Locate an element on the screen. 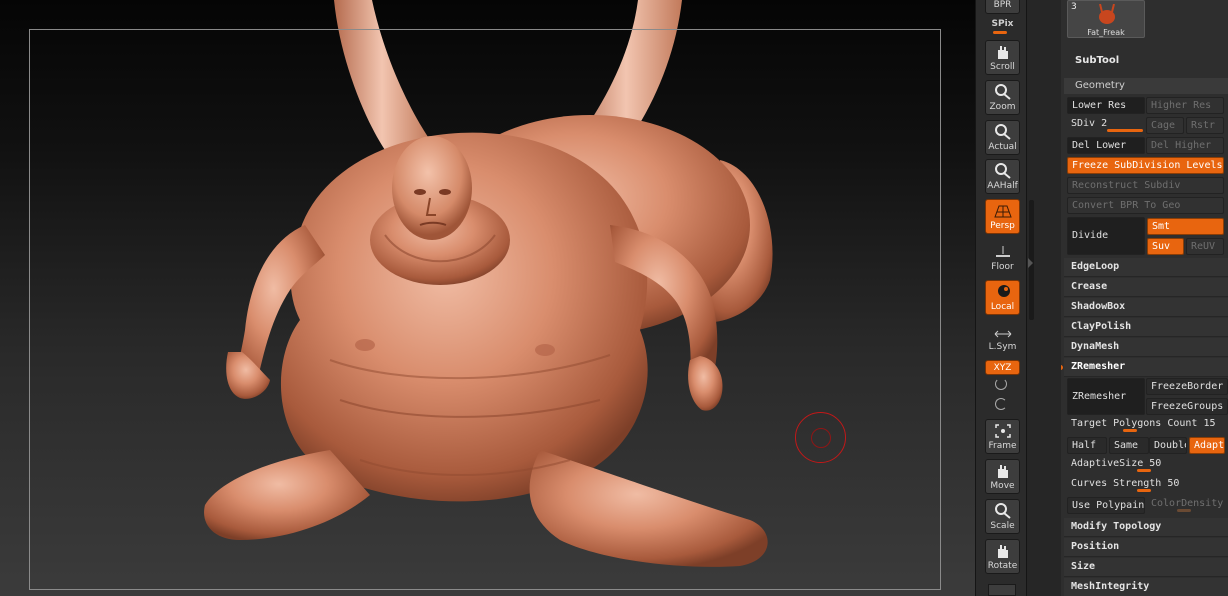  rotate-z-icon is located at coordinates (1001, 404).